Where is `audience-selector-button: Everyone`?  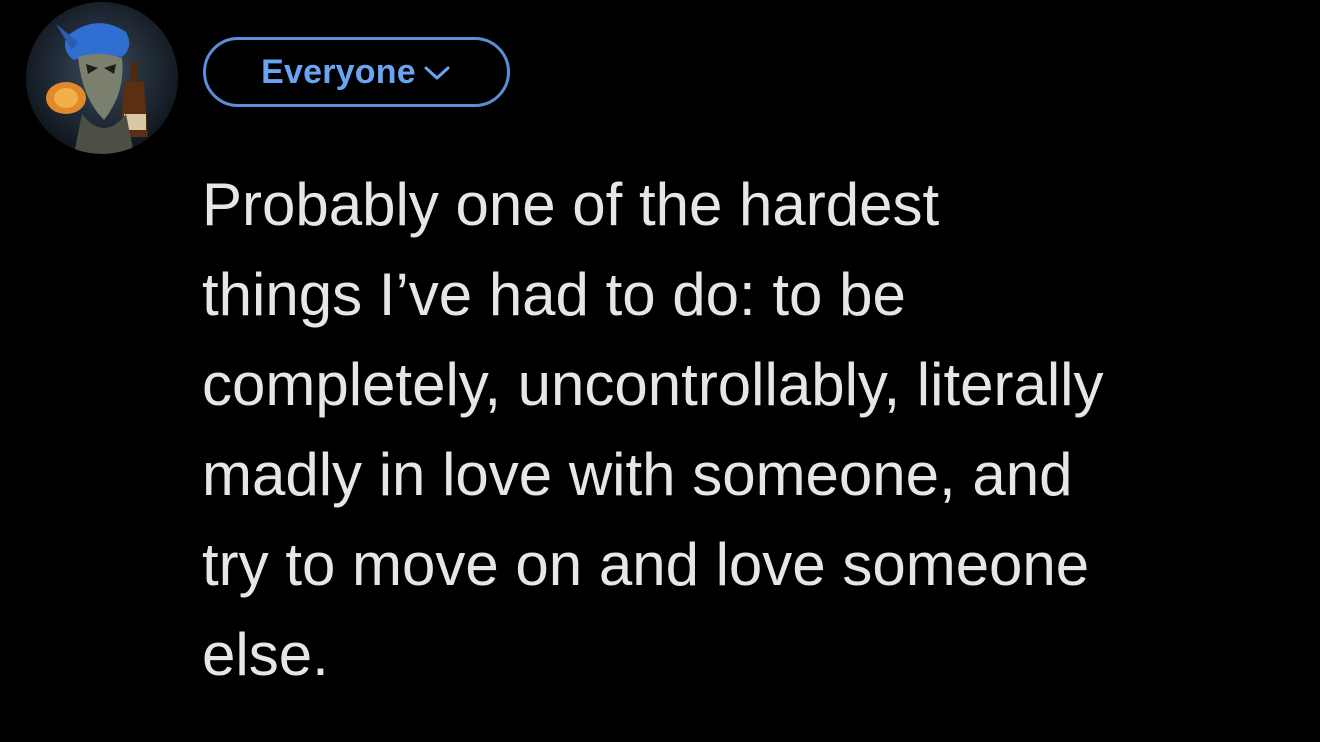
audience-selector-button: Everyone is located at coordinates (356, 72).